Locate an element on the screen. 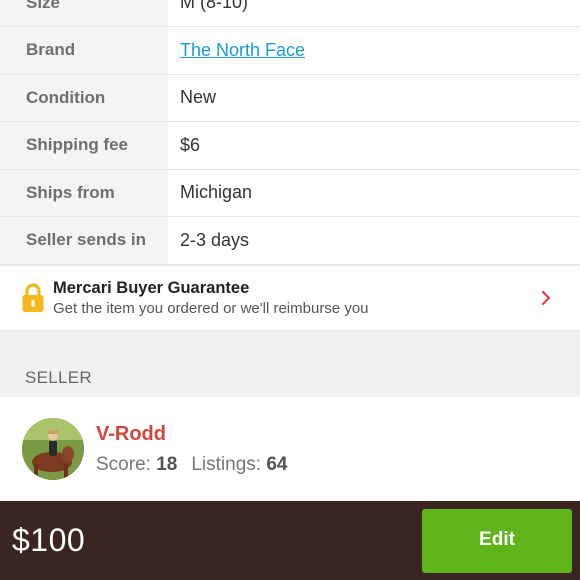 This screenshot has height=580, width=580. detail-row-ships-from: Ships from Michigan is located at coordinates (290, 193).